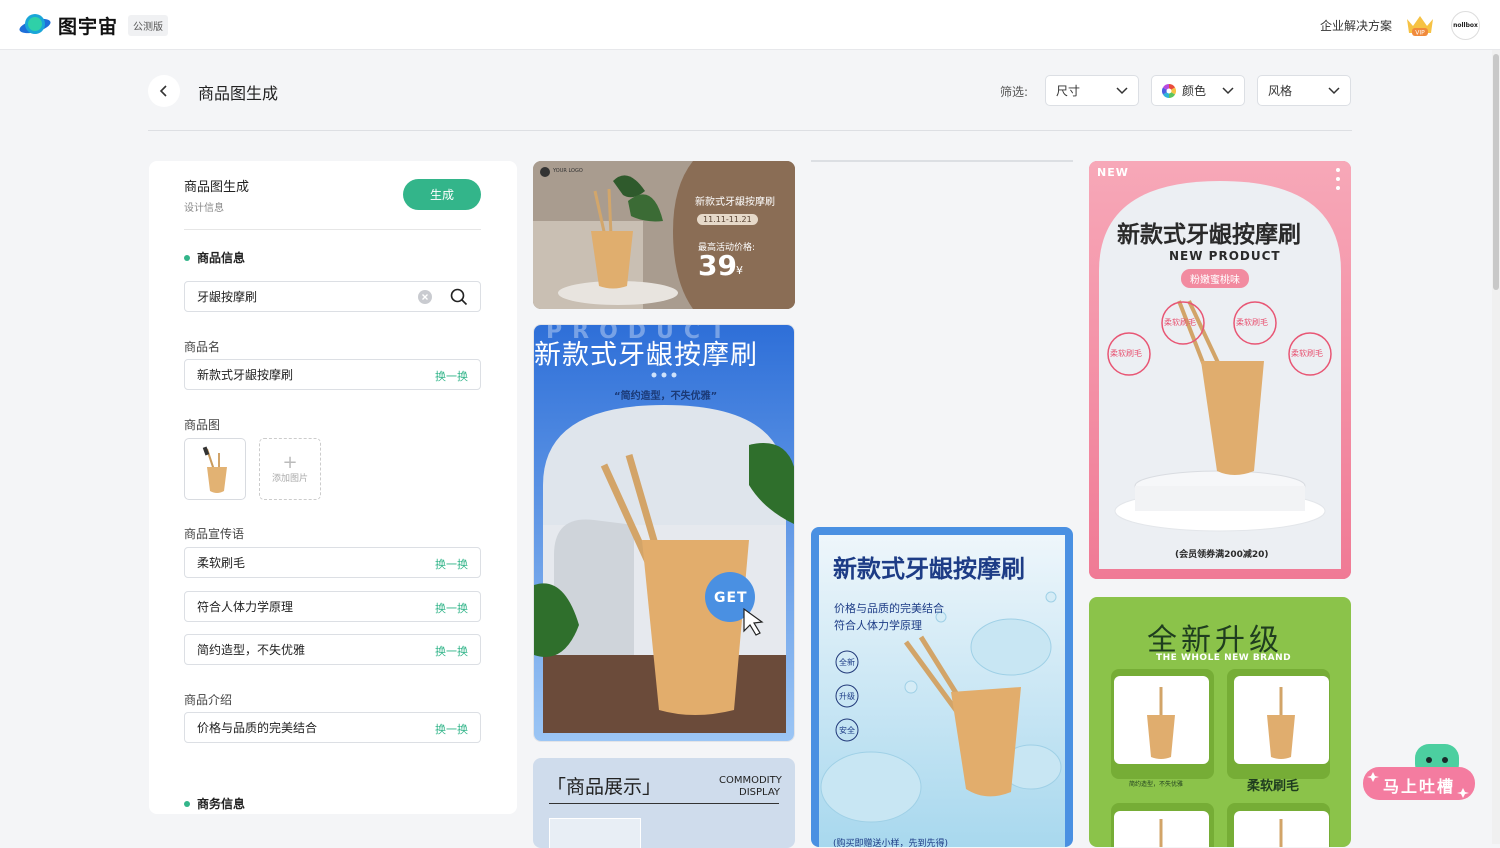 The width and height of the screenshot is (1500, 848). Describe the element at coordinates (221, 804) in the screenshot. I see `section-label: 商务信息` at that location.